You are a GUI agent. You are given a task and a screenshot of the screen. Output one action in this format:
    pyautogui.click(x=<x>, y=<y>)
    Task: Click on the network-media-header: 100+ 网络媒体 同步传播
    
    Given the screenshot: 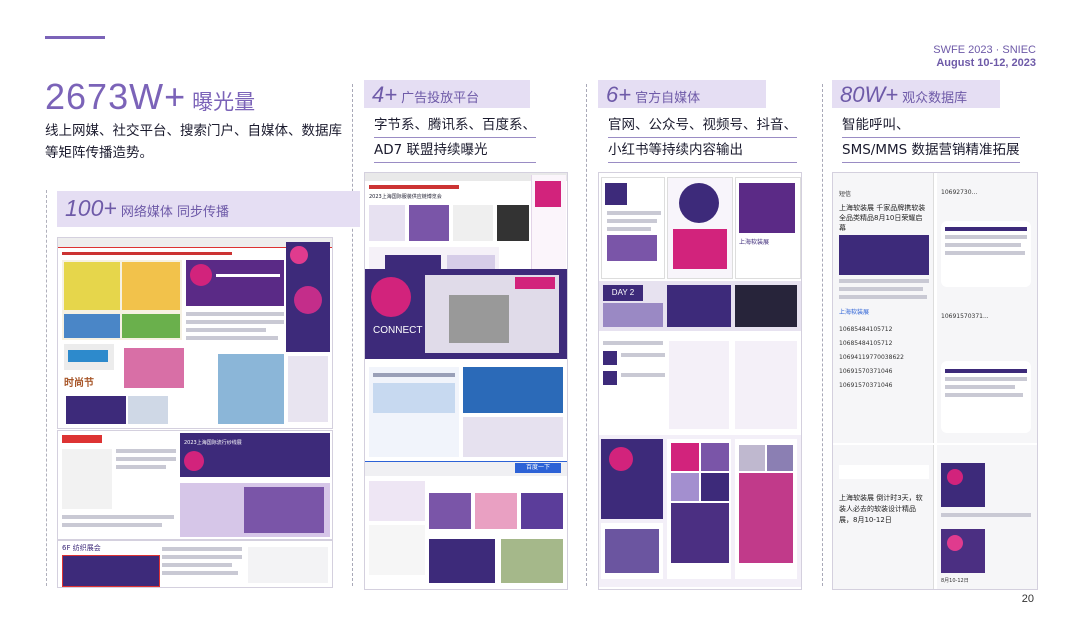 What is the action you would take?
    pyautogui.click(x=208, y=209)
    